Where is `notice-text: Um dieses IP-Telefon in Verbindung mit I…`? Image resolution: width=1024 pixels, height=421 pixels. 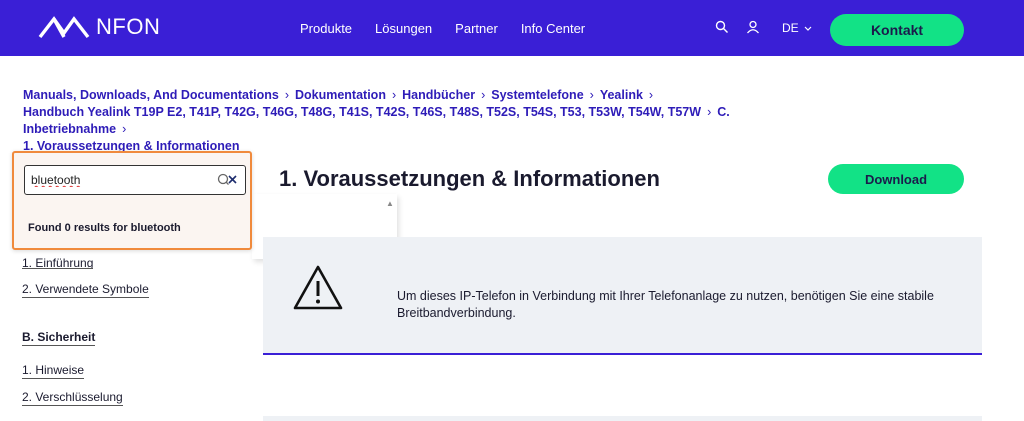 notice-text: Um dieses IP-Telefon in Verbindung mit I… is located at coordinates (665, 304).